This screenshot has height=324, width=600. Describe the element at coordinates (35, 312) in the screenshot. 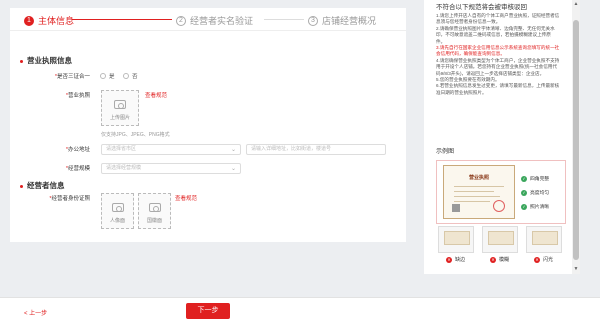

I see `prev-step-button: < 上一步` at that location.